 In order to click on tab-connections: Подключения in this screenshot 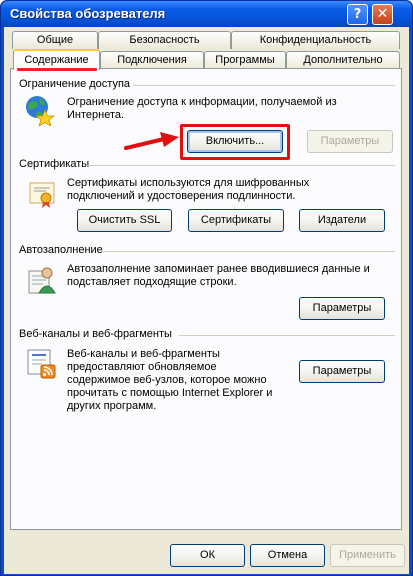, I will do `click(152, 60)`.